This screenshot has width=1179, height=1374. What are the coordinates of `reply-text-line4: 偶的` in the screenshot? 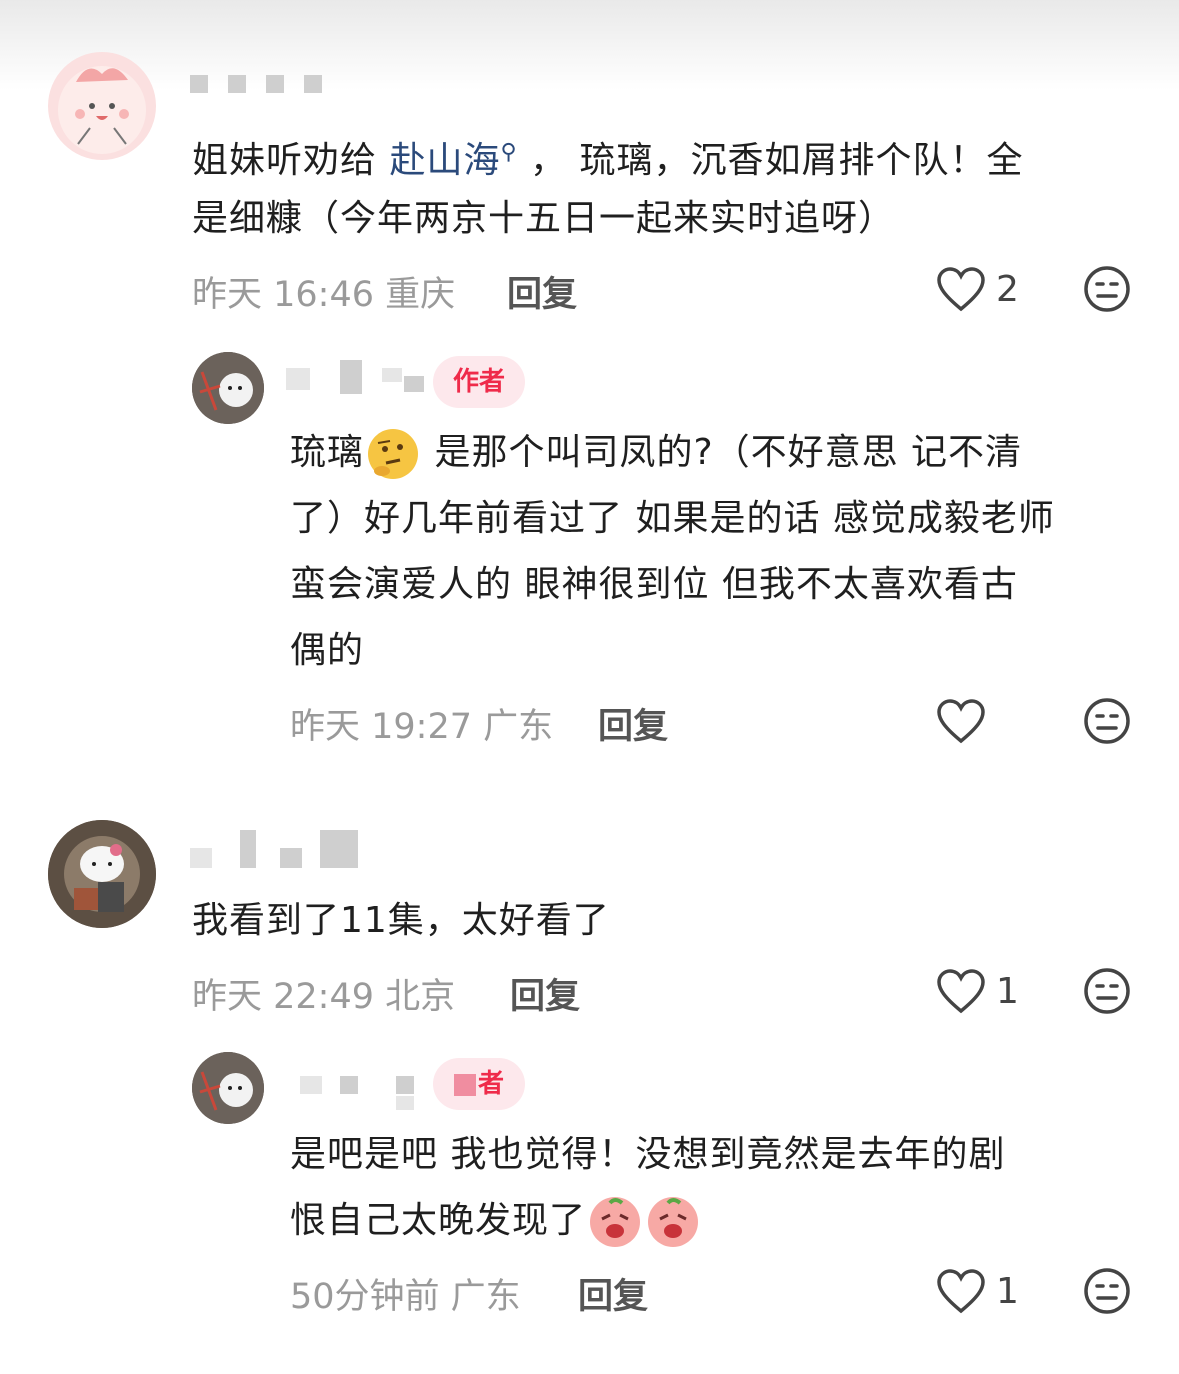 It's located at (327, 650).